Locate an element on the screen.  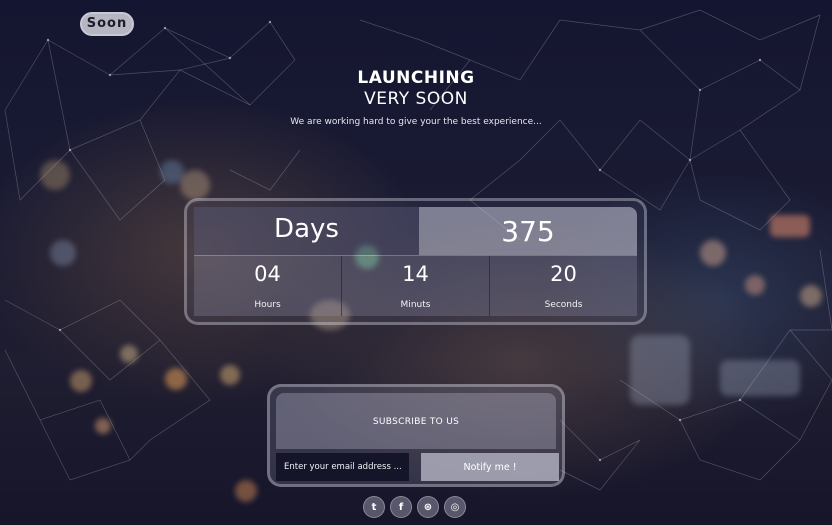
hours-value: 04 is located at coordinates (267, 274).